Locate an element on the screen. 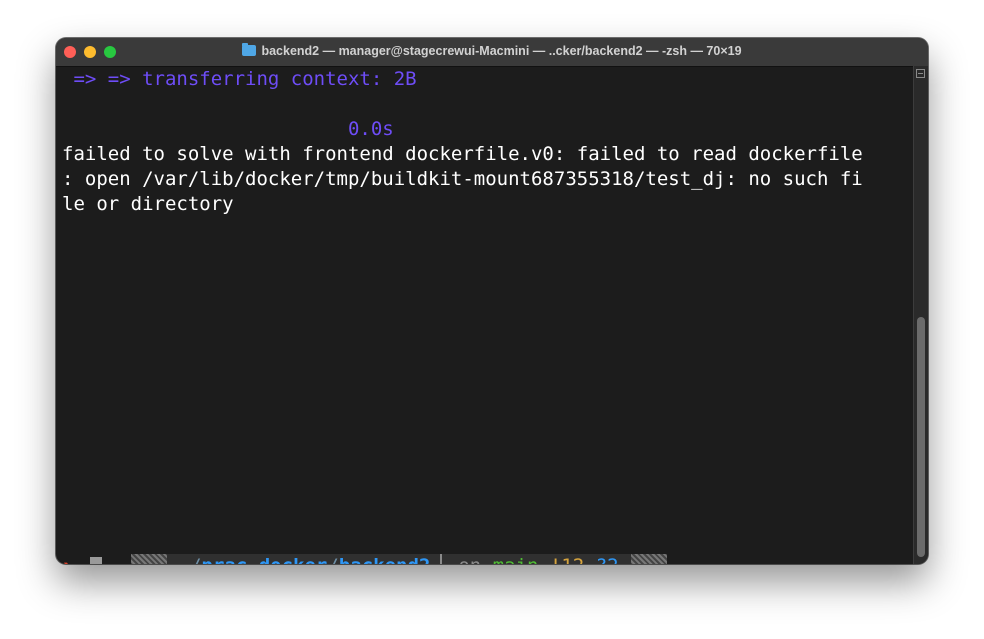 Image resolution: width=984 pixels, height=639 pixels. git-untracked-count: ?2 is located at coordinates (607, 559).